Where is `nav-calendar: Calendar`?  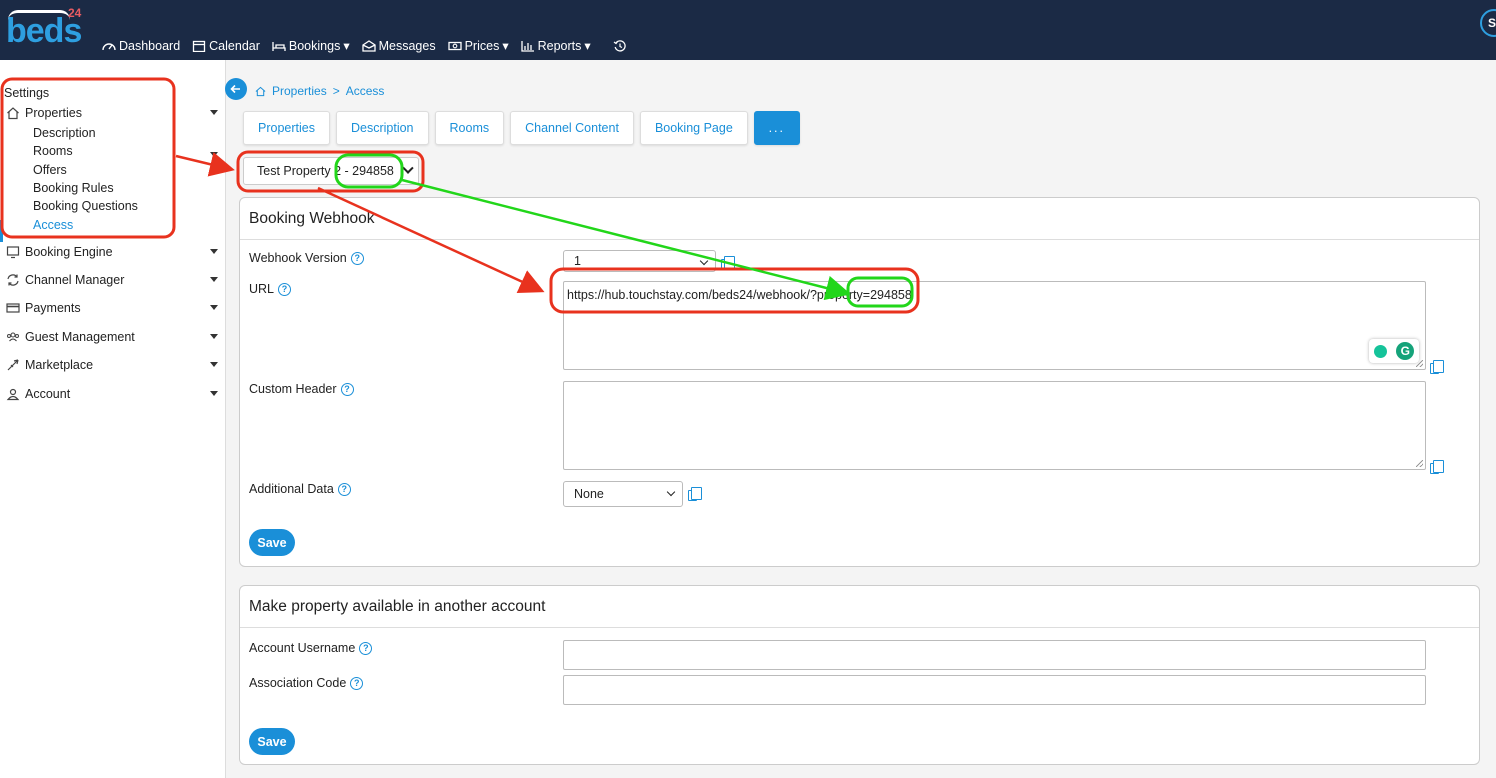 nav-calendar: Calendar is located at coordinates (226, 45).